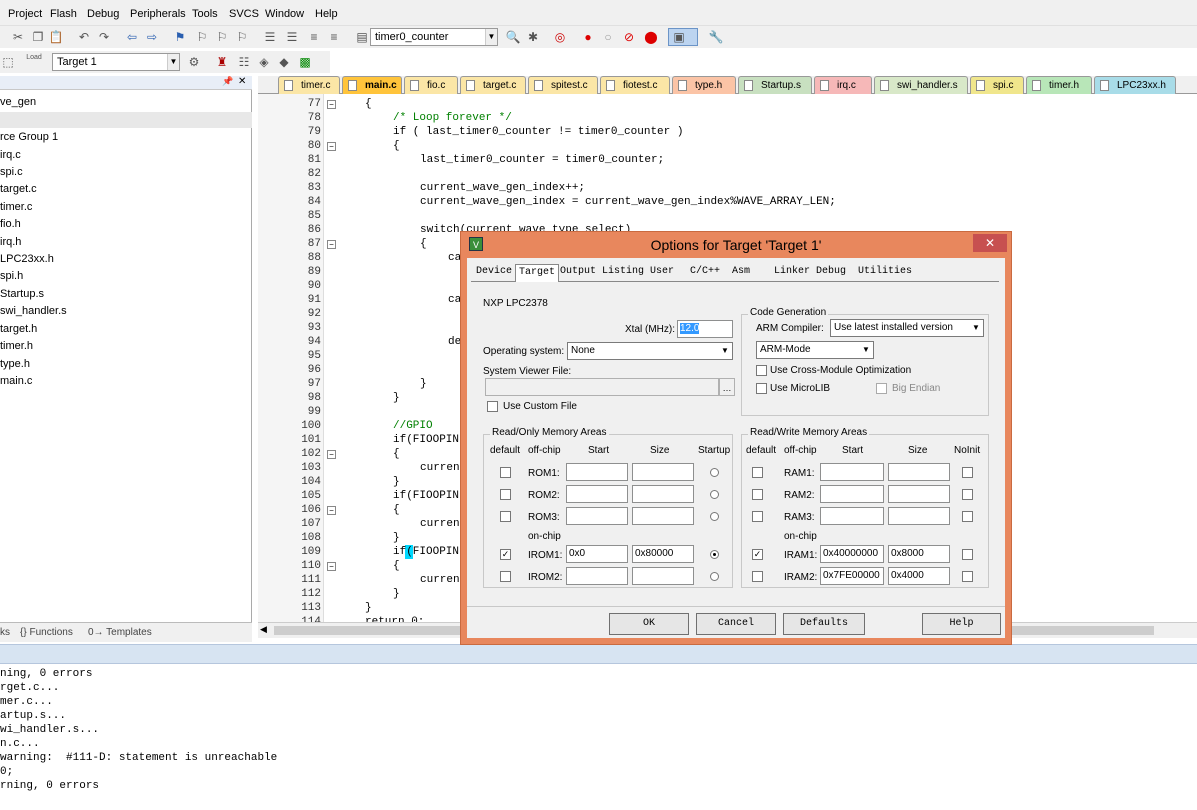 Image resolution: width=1197 pixels, height=810 pixels. Describe the element at coordinates (270, 37) in the screenshot. I see `indent-icon: ☰` at that location.